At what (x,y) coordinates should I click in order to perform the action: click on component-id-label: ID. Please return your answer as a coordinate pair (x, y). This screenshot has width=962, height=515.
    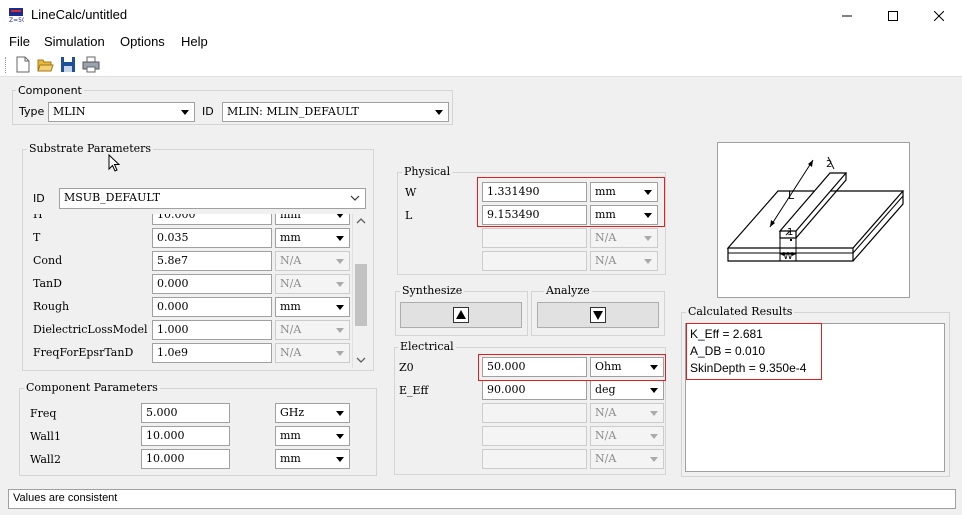
    Looking at the image, I should click on (208, 111).